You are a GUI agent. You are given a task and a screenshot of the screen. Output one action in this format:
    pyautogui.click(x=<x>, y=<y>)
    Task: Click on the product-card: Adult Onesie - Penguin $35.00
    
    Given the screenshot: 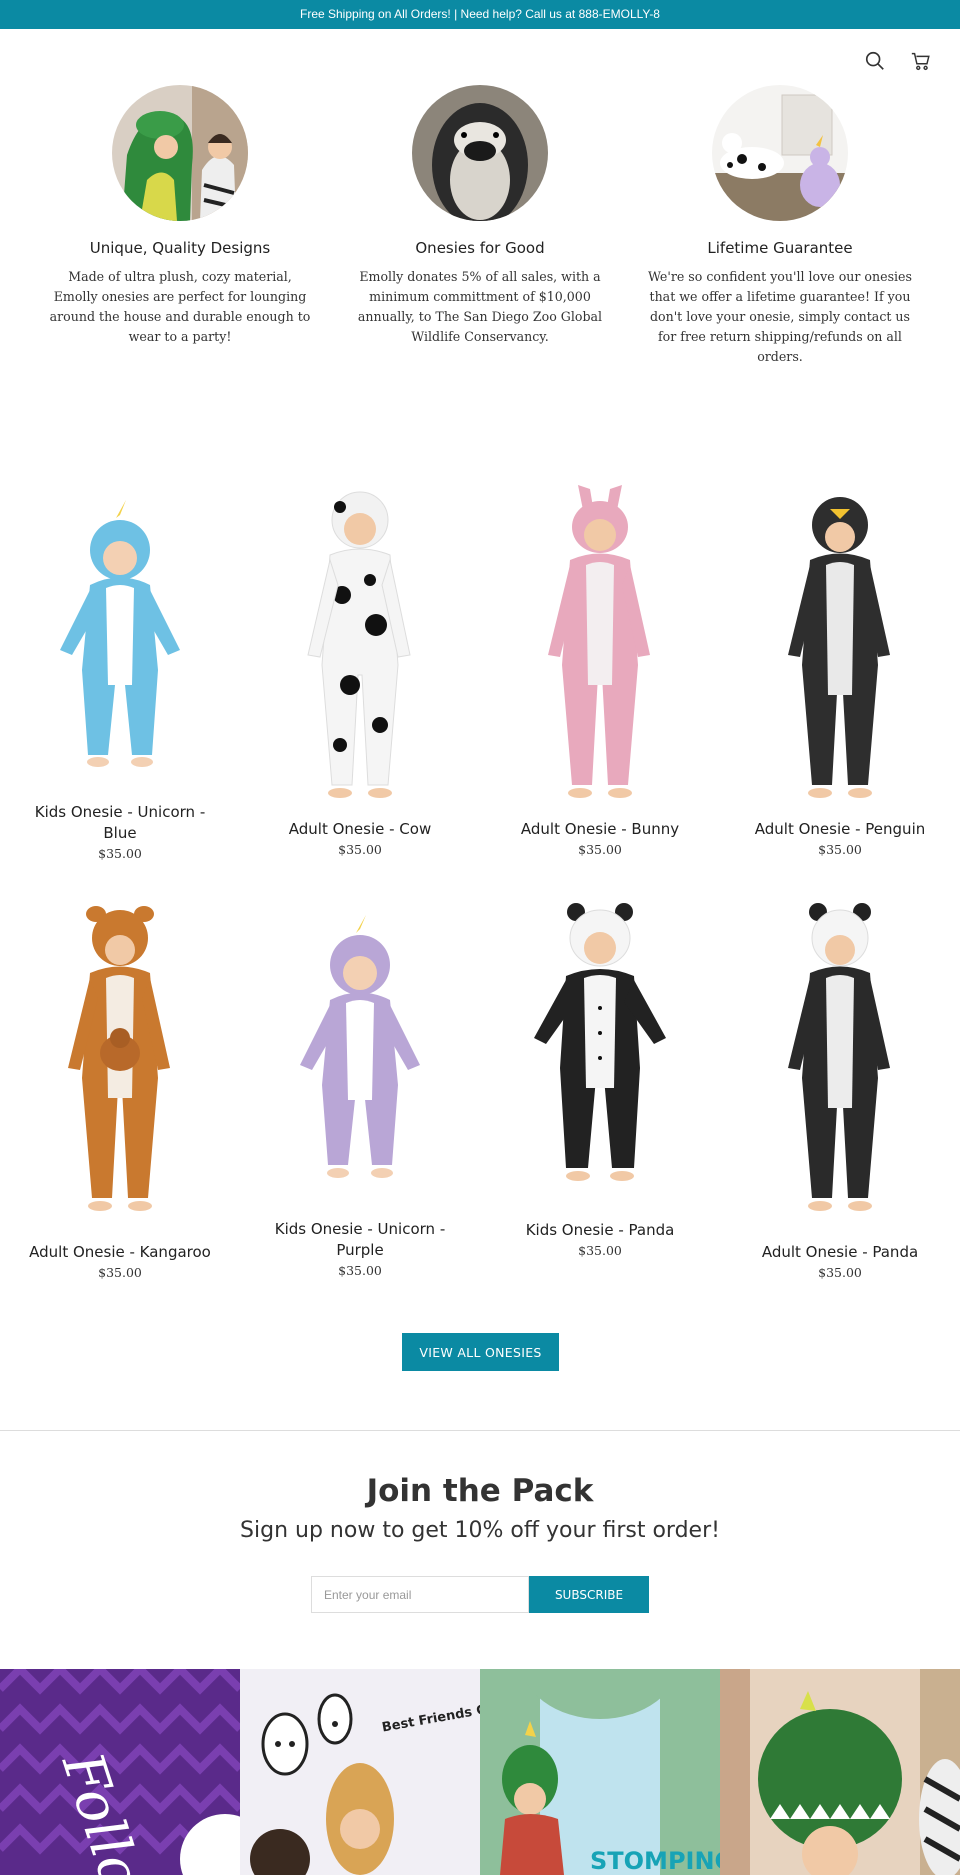 What is the action you would take?
    pyautogui.click(x=840, y=671)
    